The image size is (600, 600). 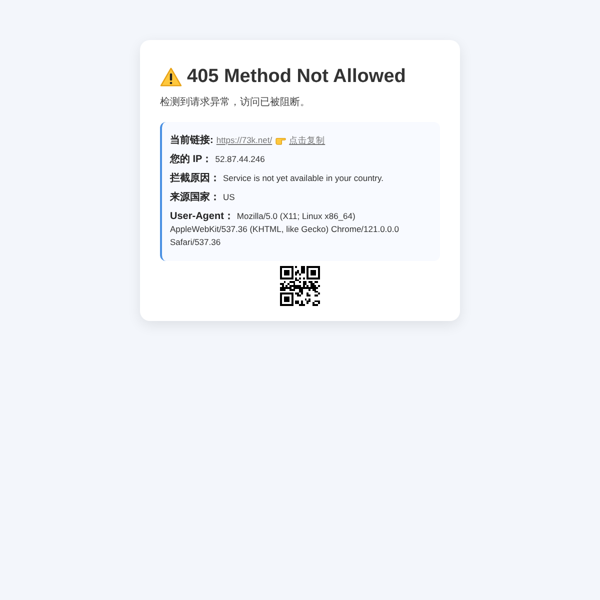 What do you see at coordinates (296, 77) in the screenshot?
I see `page-title: 405 Method Not Allowed` at bounding box center [296, 77].